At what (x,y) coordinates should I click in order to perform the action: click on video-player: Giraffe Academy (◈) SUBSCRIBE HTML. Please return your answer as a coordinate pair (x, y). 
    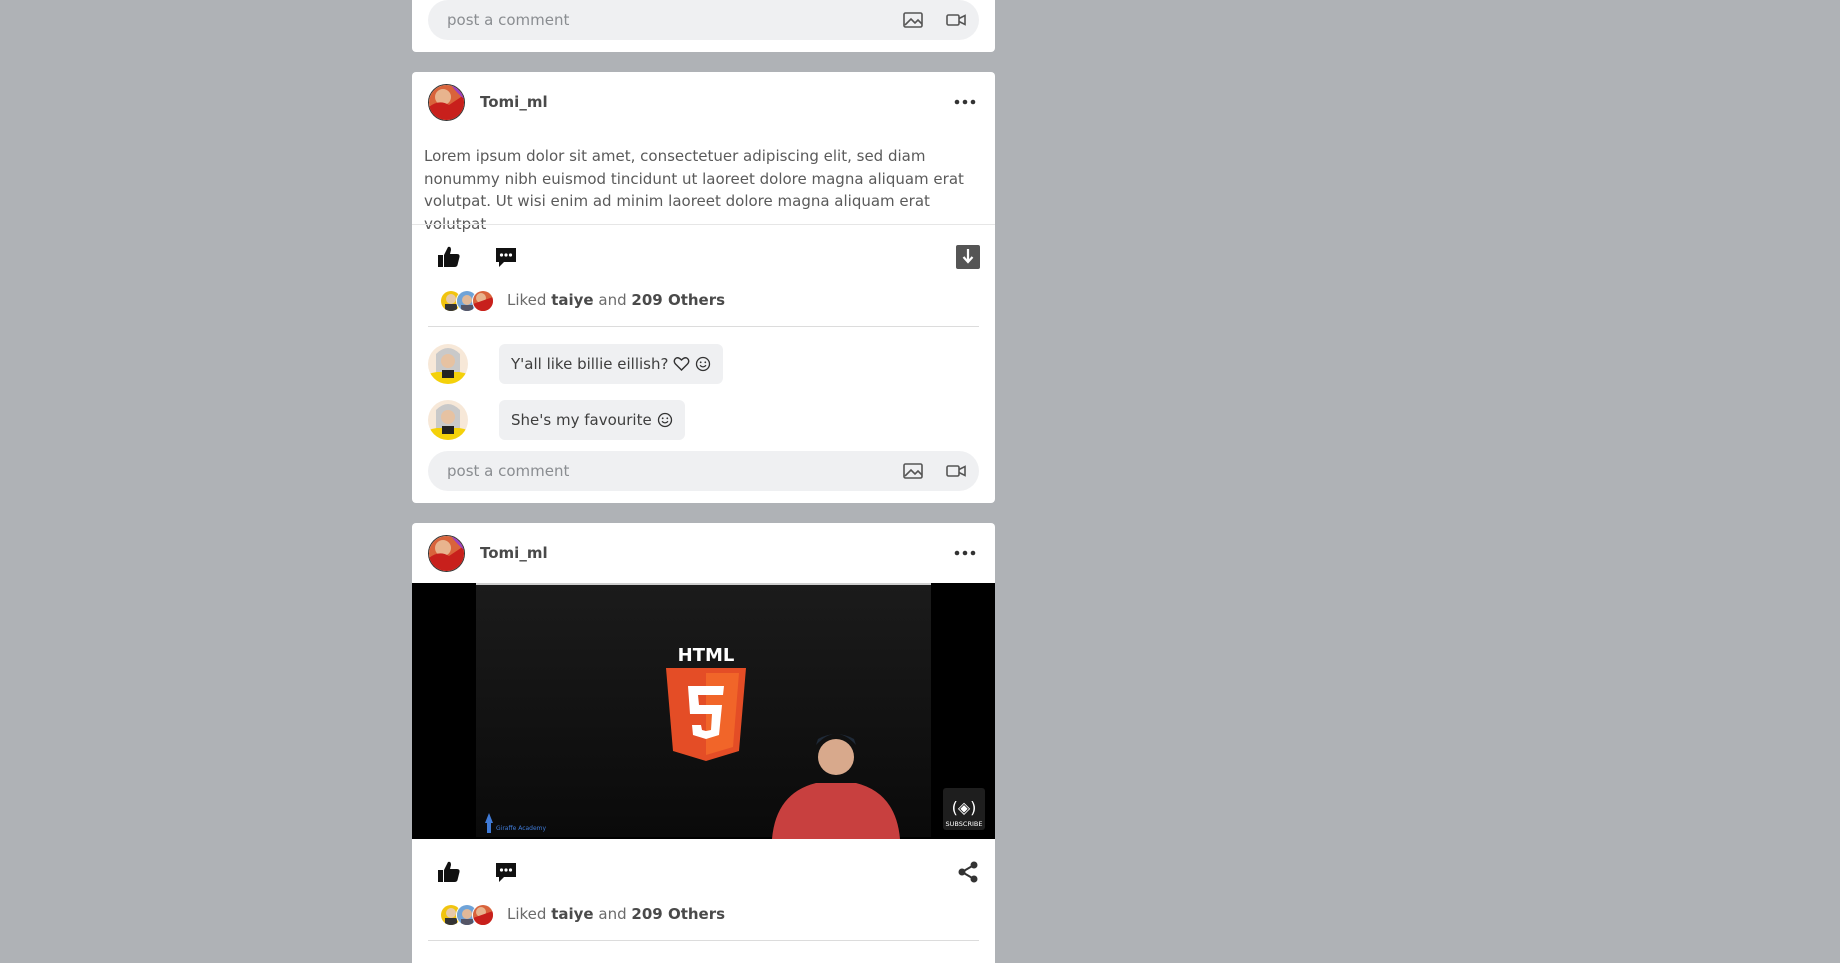
    Looking at the image, I should click on (703, 711).